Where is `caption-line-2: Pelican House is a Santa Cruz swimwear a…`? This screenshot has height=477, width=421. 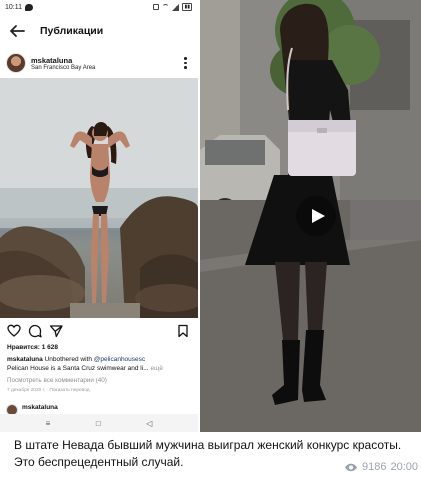
caption-line-2: Pelican House is a Santa Cruz swimwear a… is located at coordinates (78, 368).